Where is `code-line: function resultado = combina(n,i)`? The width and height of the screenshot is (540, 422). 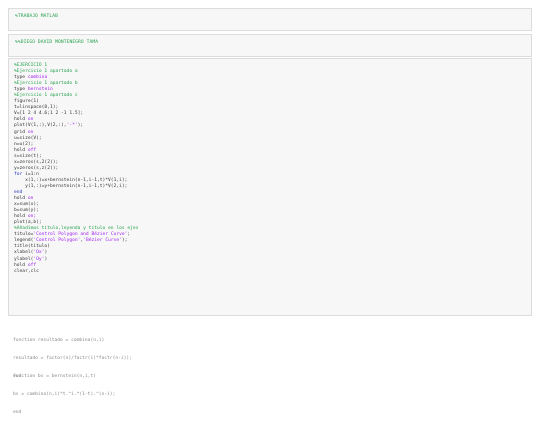
code-line: function resultado = combina(n,i) is located at coordinates (59, 341).